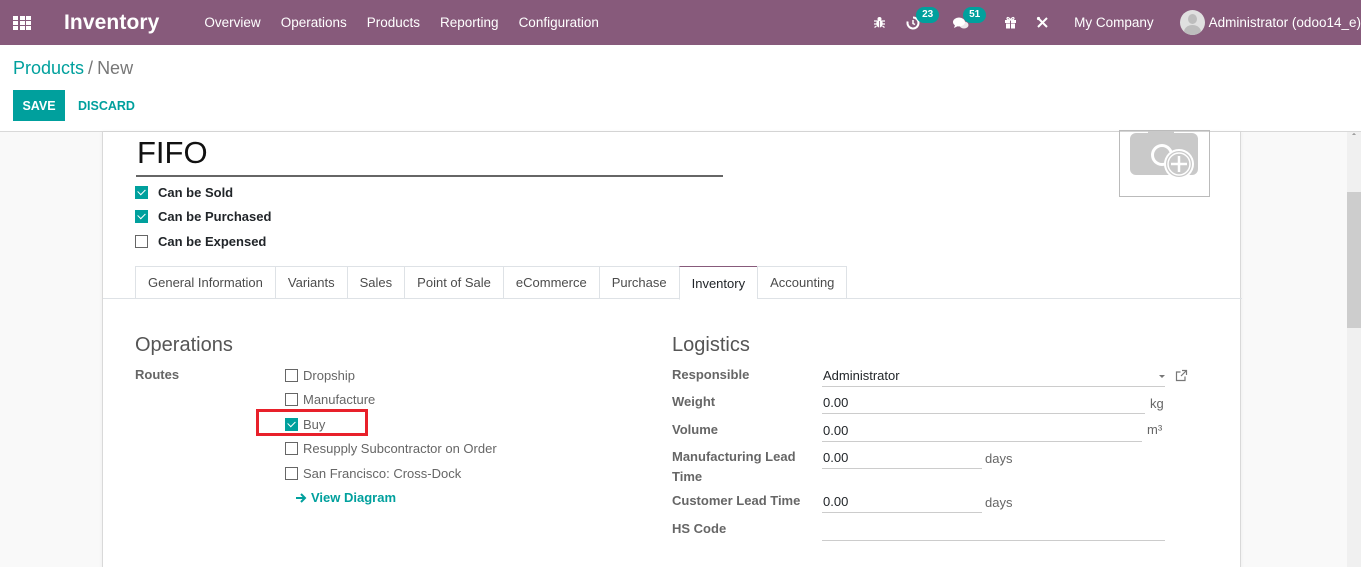 The height and width of the screenshot is (567, 1361). Describe the element at coordinates (902, 458) in the screenshot. I see `manufacturing-lead-time-input: 0.00` at that location.